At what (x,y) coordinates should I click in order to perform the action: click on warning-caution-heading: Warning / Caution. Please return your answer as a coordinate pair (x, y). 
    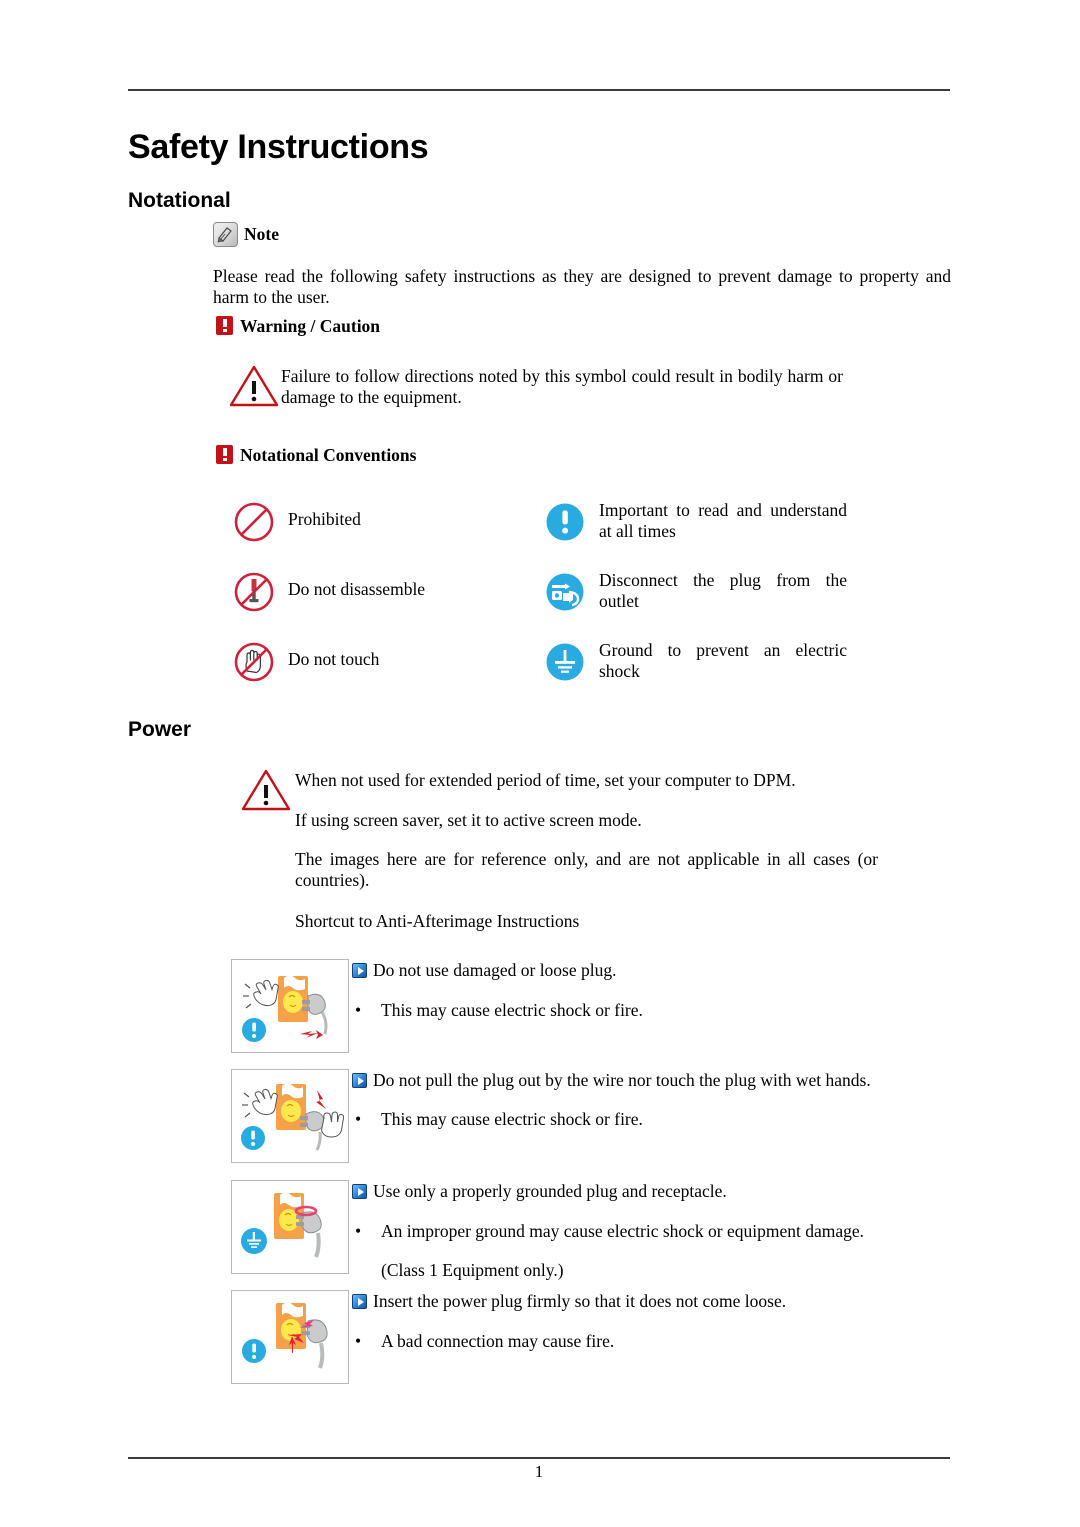
    Looking at the image, I should click on (298, 326).